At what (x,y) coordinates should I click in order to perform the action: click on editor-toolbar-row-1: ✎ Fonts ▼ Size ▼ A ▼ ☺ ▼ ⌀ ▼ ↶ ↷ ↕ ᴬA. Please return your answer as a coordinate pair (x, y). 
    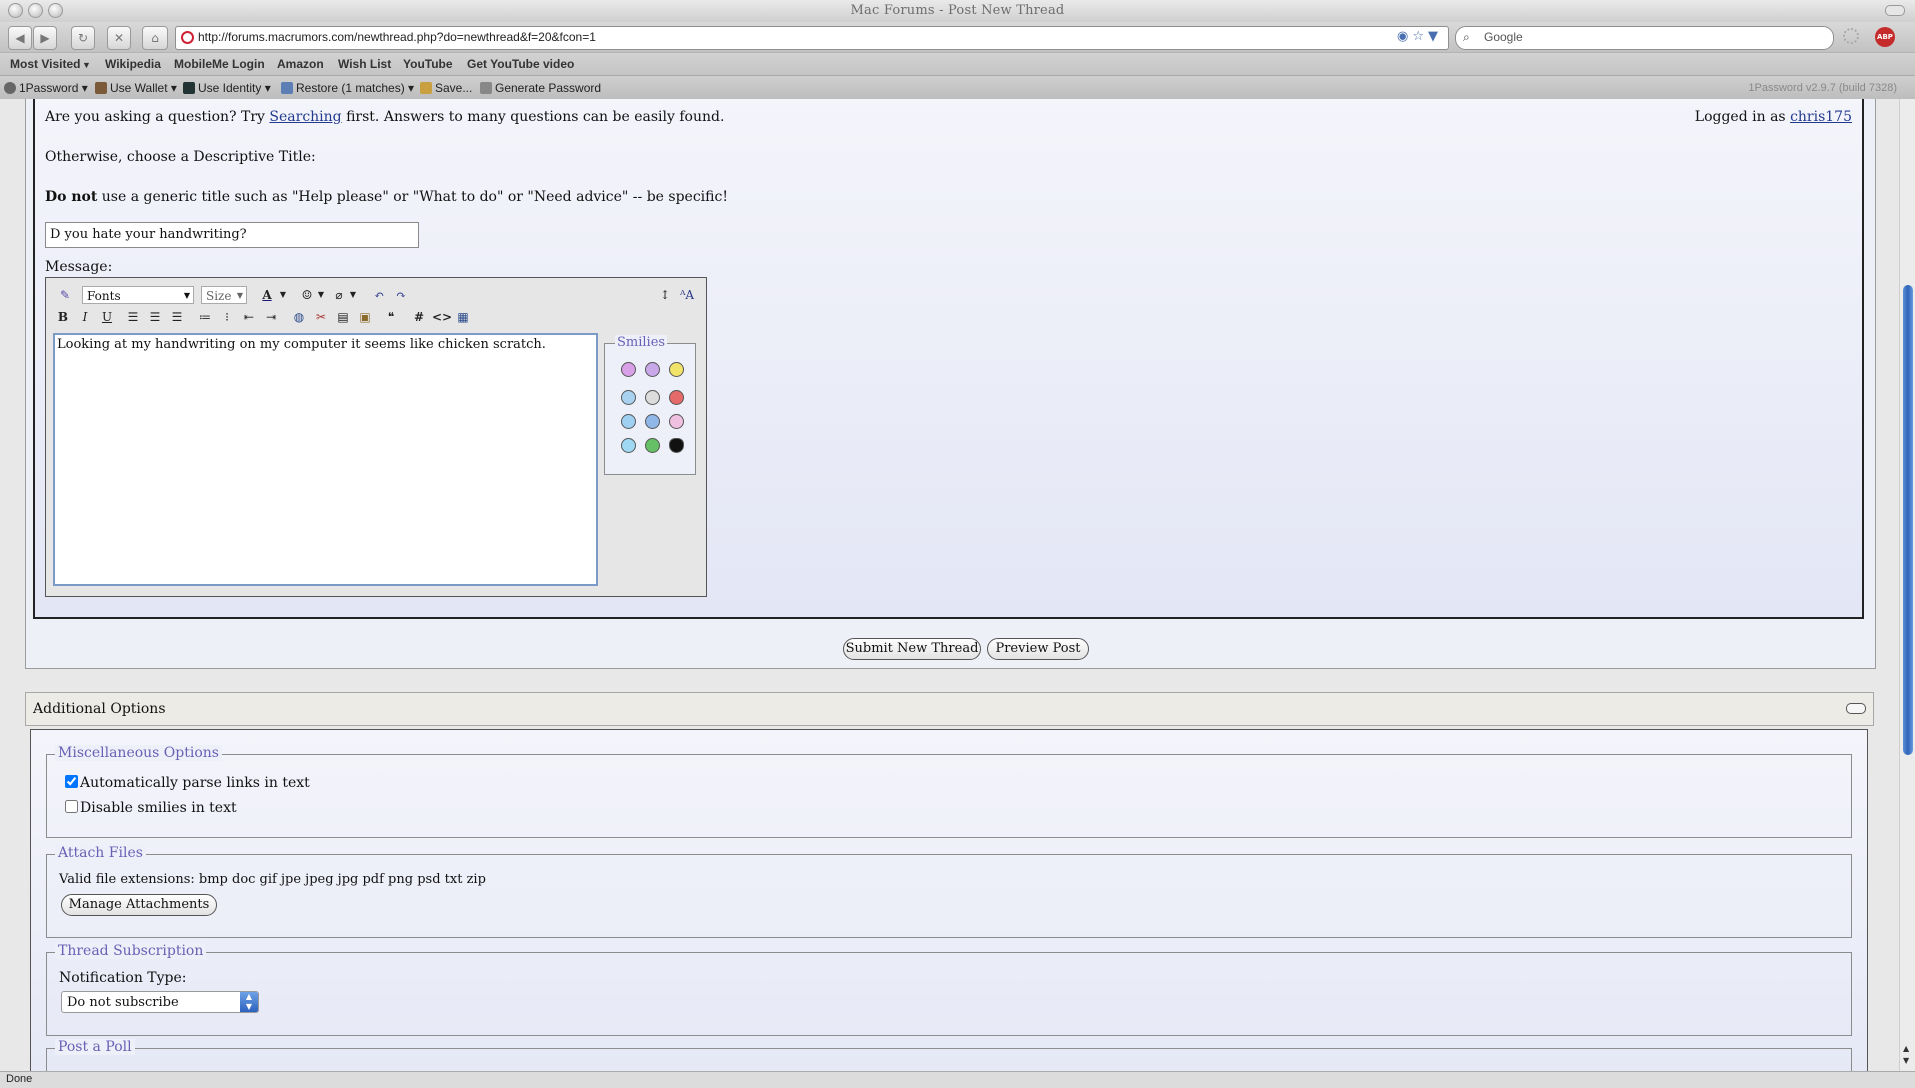
    Looking at the image, I should click on (376, 296).